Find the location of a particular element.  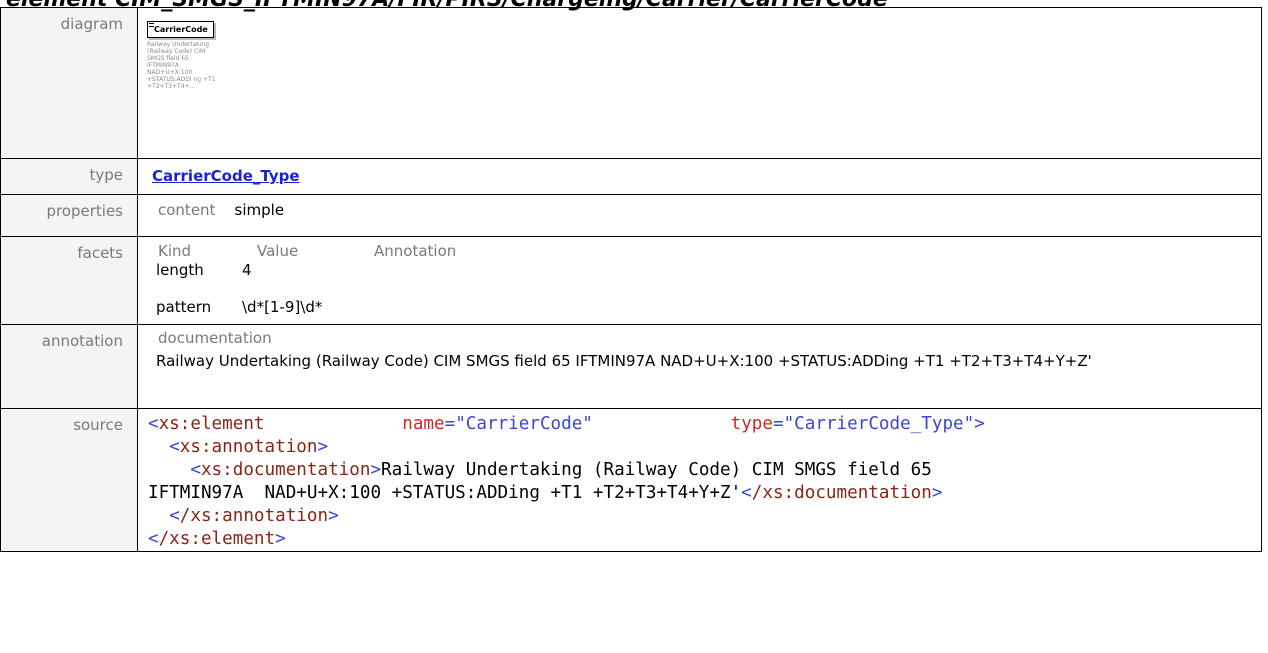

facets-header-kind: Kind is located at coordinates (175, 251).